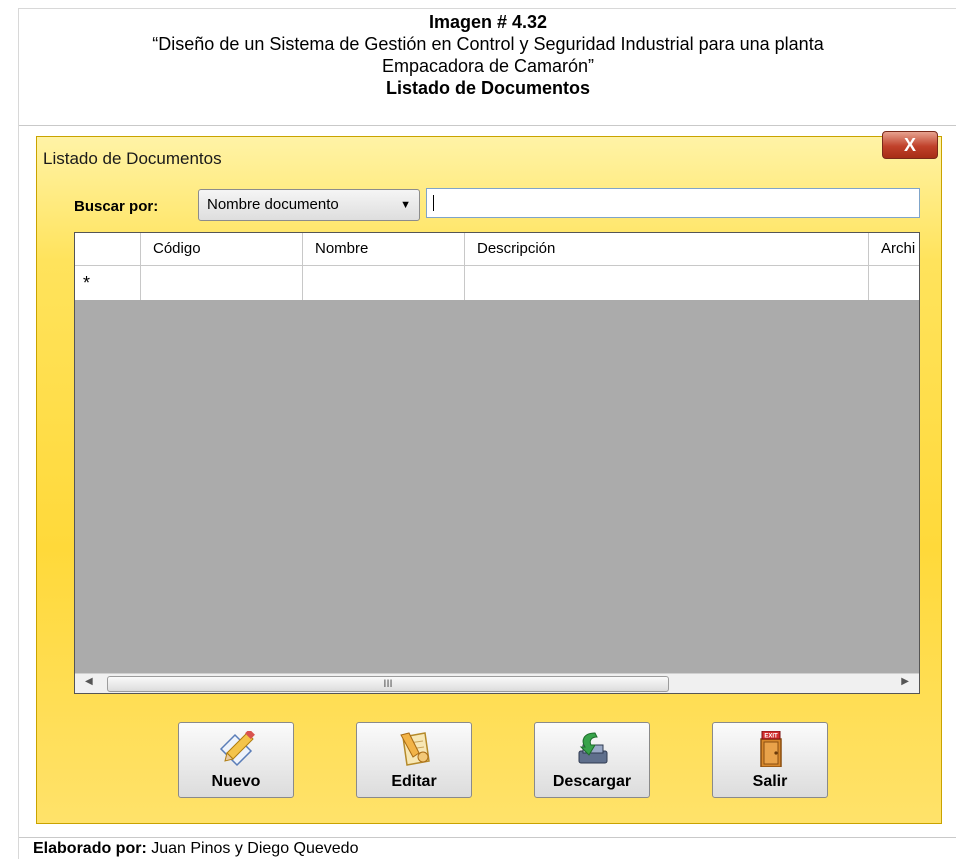 Image resolution: width=956 pixels, height=860 pixels. What do you see at coordinates (894, 283) in the screenshot?
I see `cell-archivo` at bounding box center [894, 283].